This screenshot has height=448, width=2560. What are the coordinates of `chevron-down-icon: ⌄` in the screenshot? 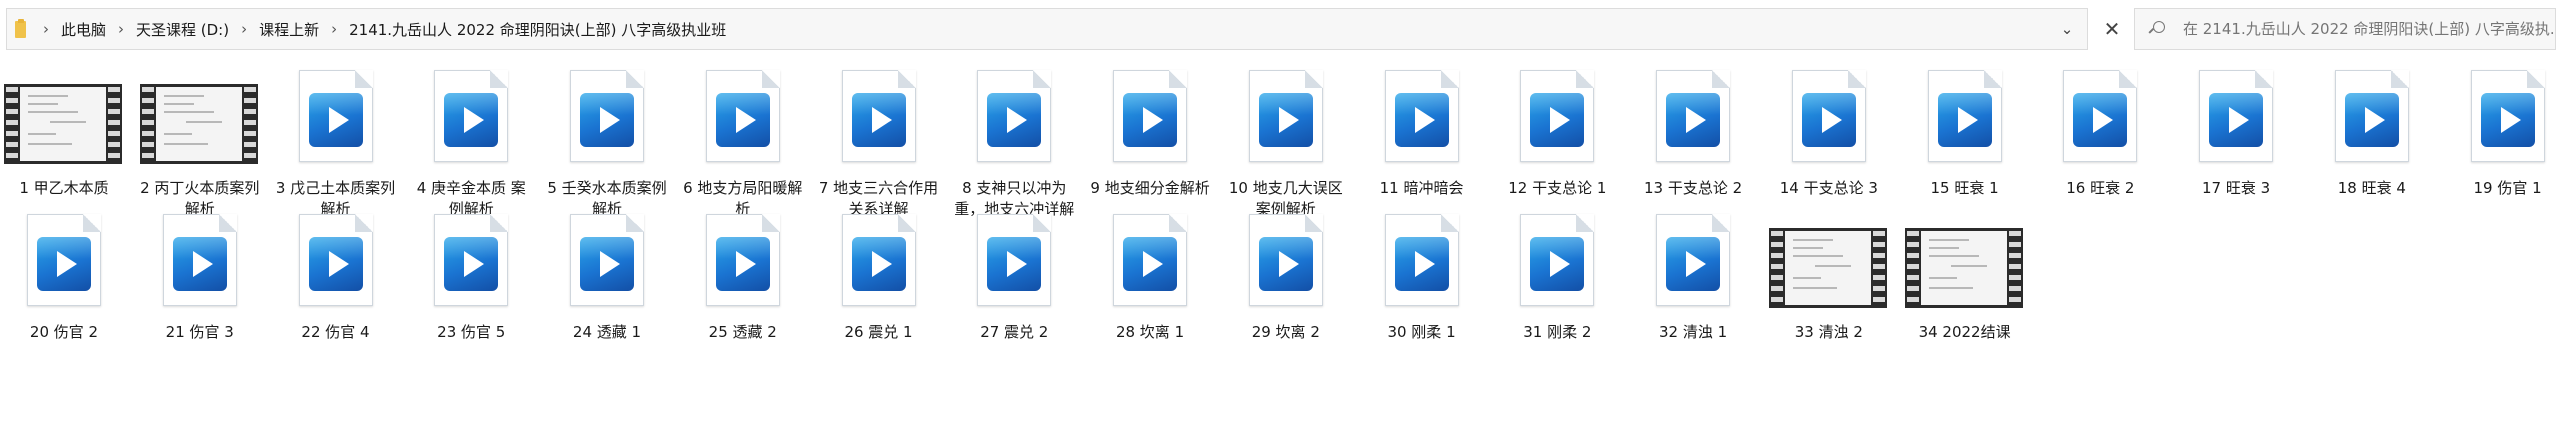 It's located at (2067, 29).